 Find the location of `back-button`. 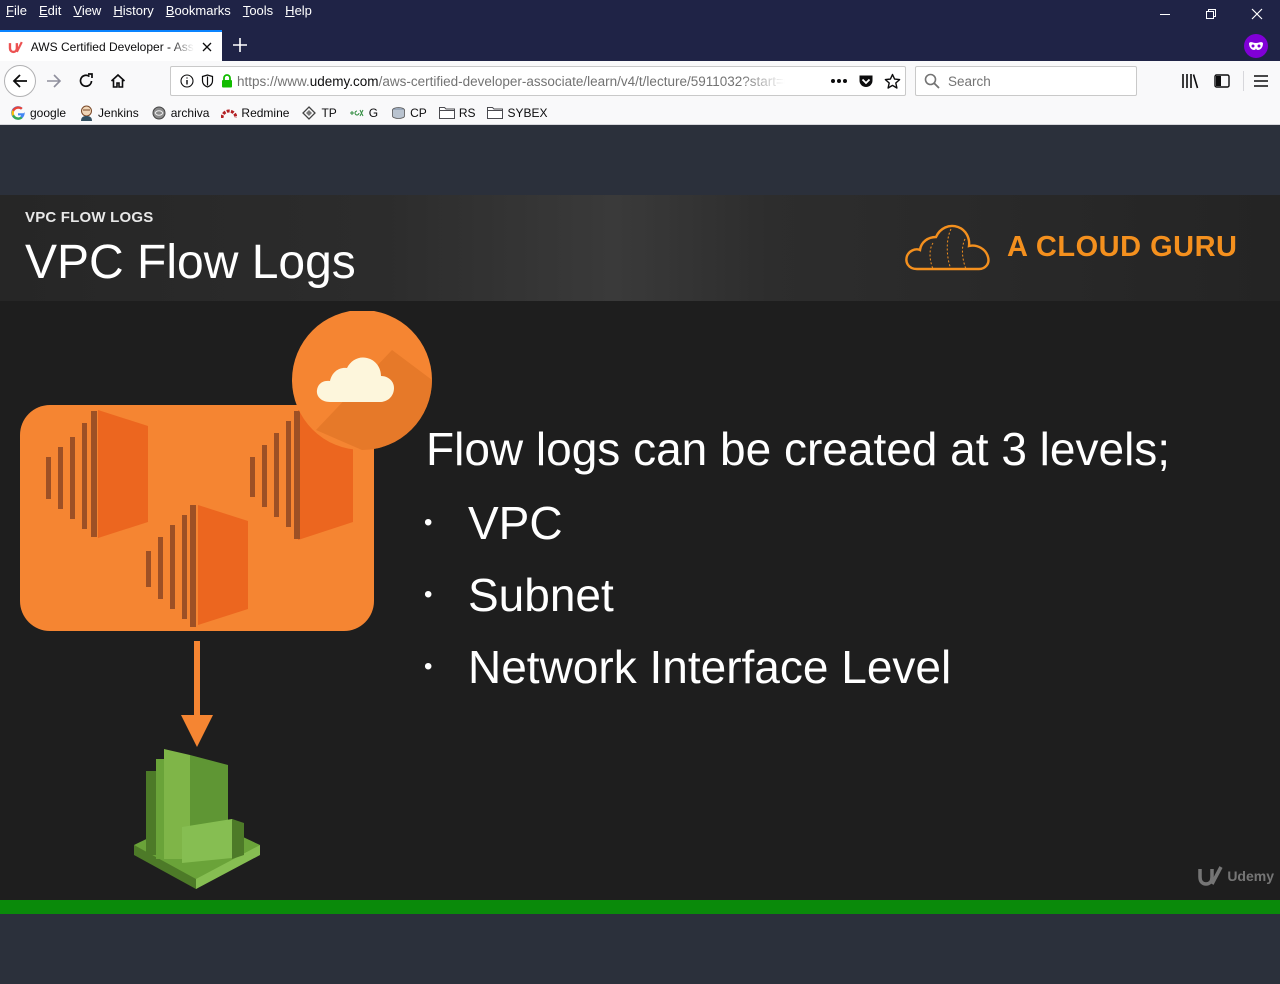

back-button is located at coordinates (20, 81).